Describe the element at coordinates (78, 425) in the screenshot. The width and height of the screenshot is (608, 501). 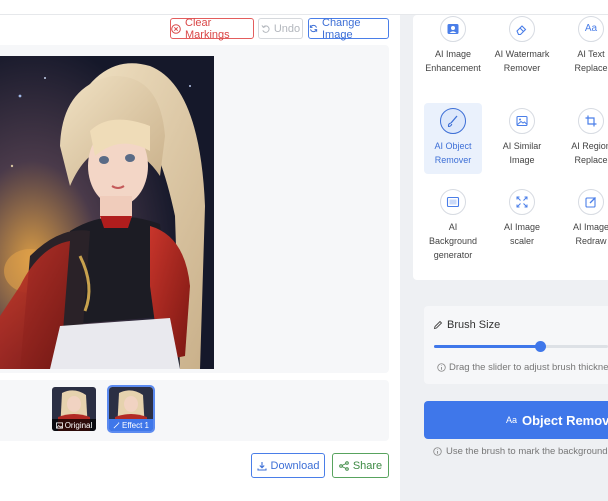
I see `thumbnail-original-text: Original` at that location.